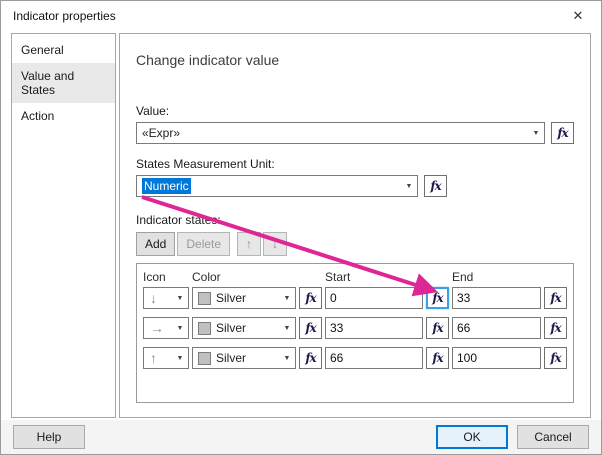 The width and height of the screenshot is (602, 455). What do you see at coordinates (355, 277) in the screenshot?
I see `table-header-row: Icon Color Start End` at bounding box center [355, 277].